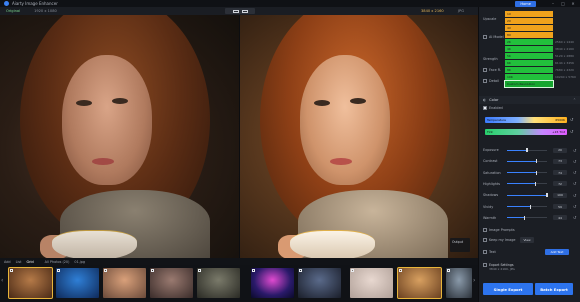  I want to click on color-section-header: ◐ Color ⌃, so click(529, 100).